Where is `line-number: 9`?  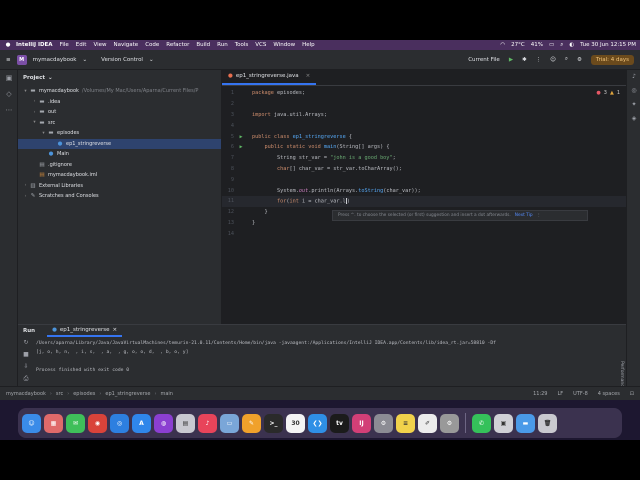 line-number: 9 is located at coordinates (229, 180).